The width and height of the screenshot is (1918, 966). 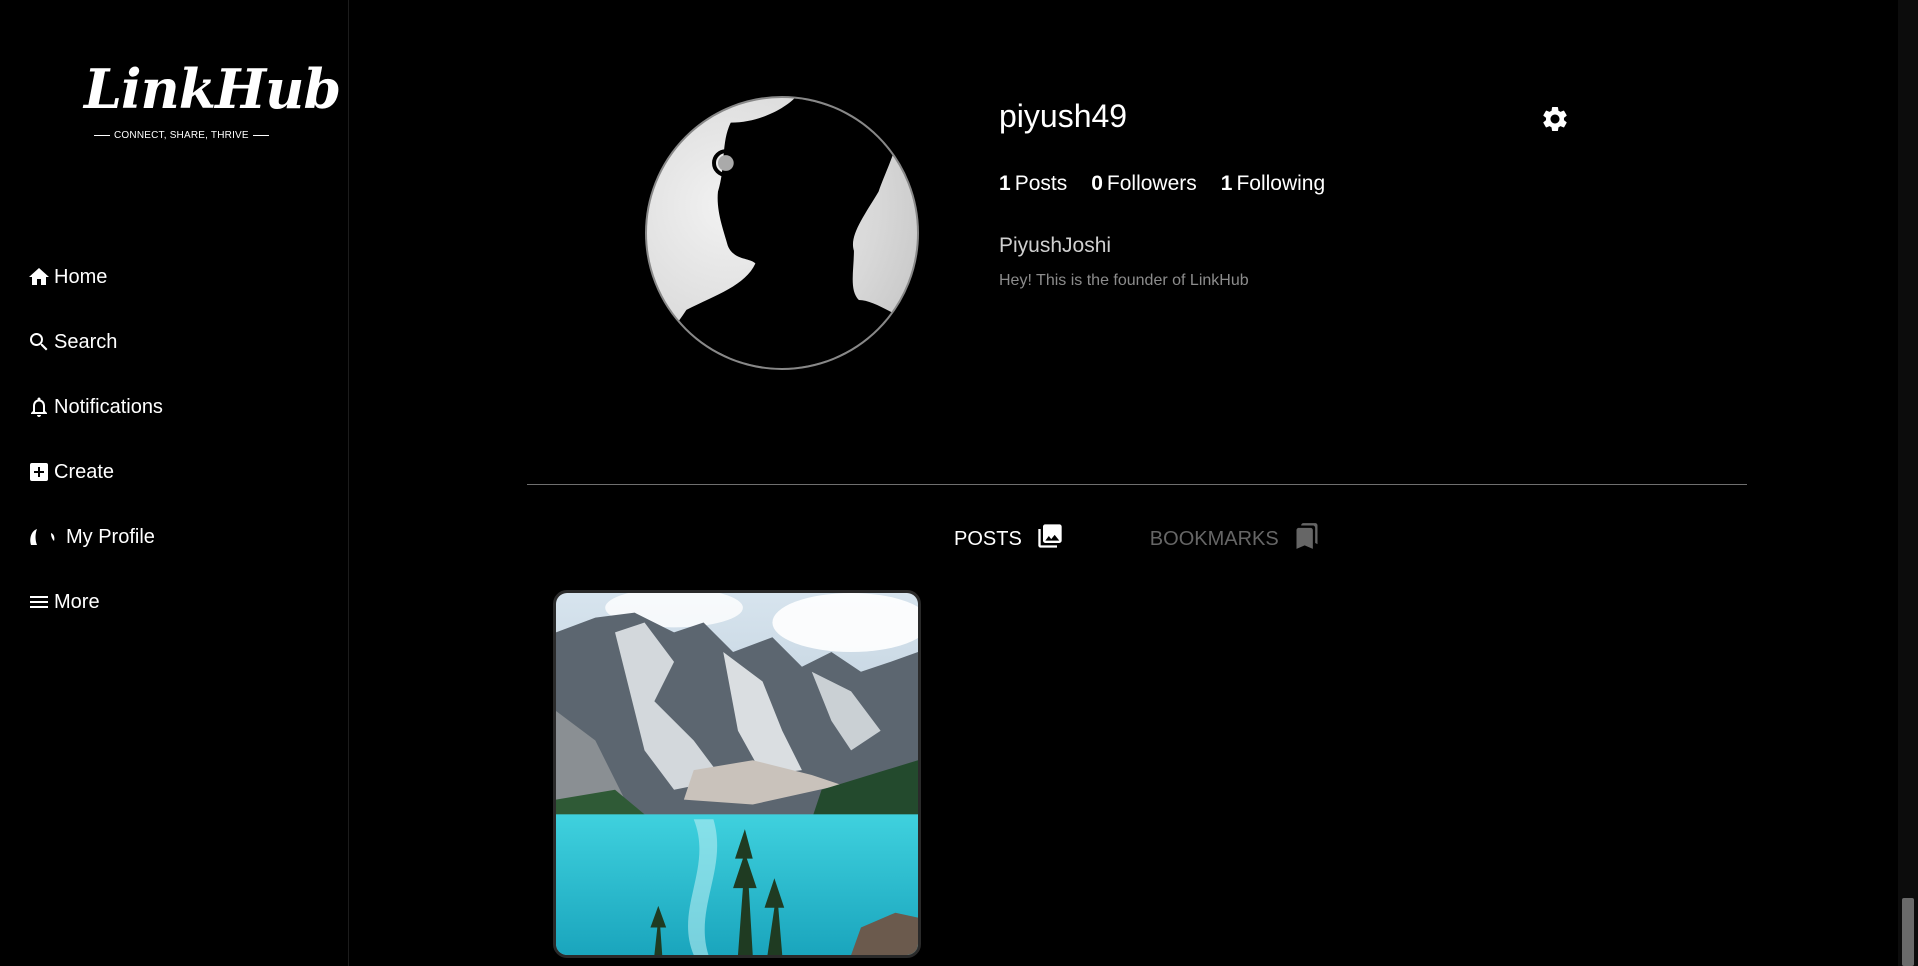 What do you see at coordinates (1137, 484) in the screenshot?
I see `section-divider` at bounding box center [1137, 484].